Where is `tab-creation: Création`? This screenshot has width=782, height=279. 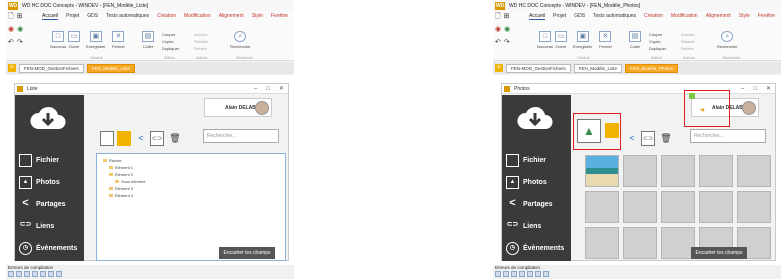 tab-creation: Création is located at coordinates (166, 16).